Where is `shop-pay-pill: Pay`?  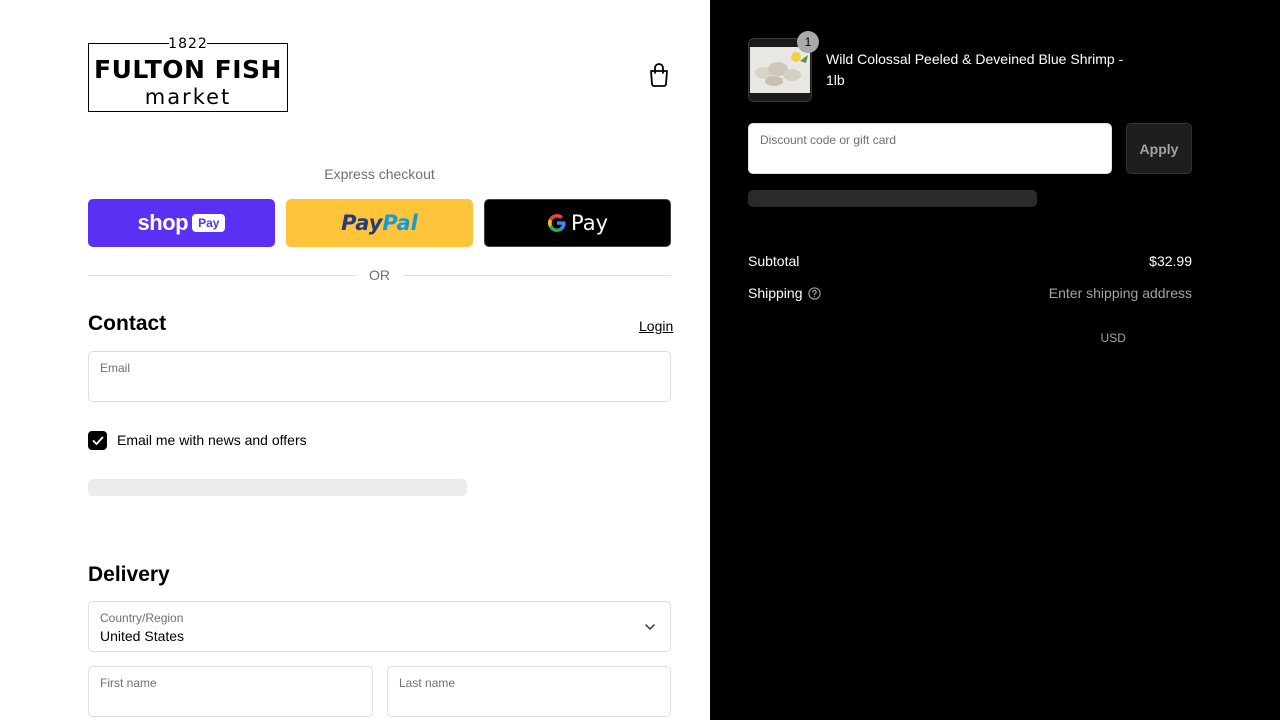 shop-pay-pill: Pay is located at coordinates (209, 223).